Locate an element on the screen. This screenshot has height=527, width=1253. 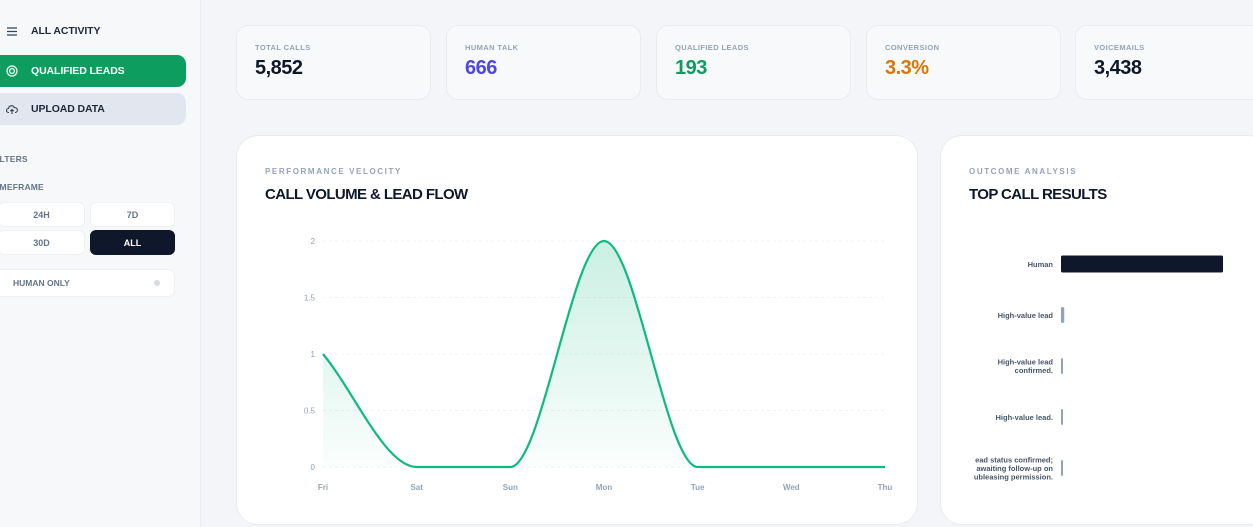
stat-value: 193 is located at coordinates (691, 68).